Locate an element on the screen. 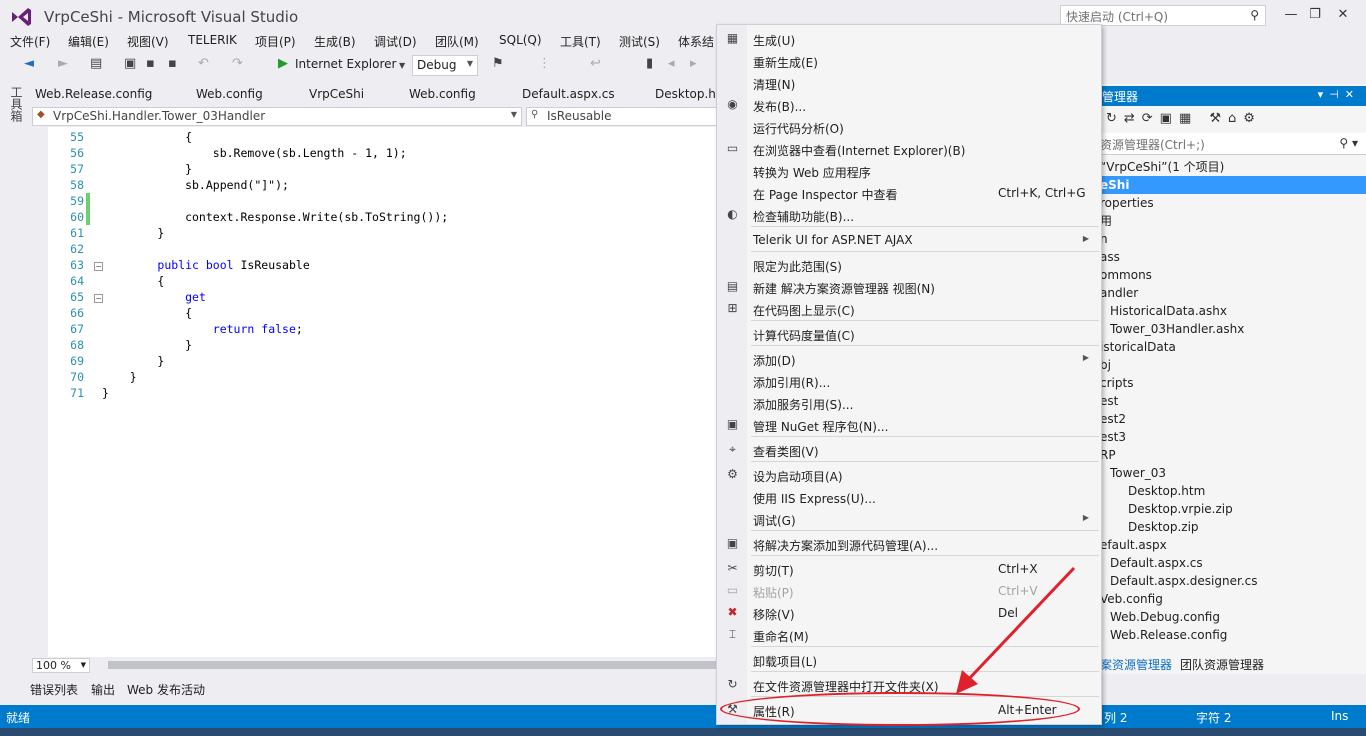  context-menu-item: 重新生成(E) is located at coordinates (909, 61).